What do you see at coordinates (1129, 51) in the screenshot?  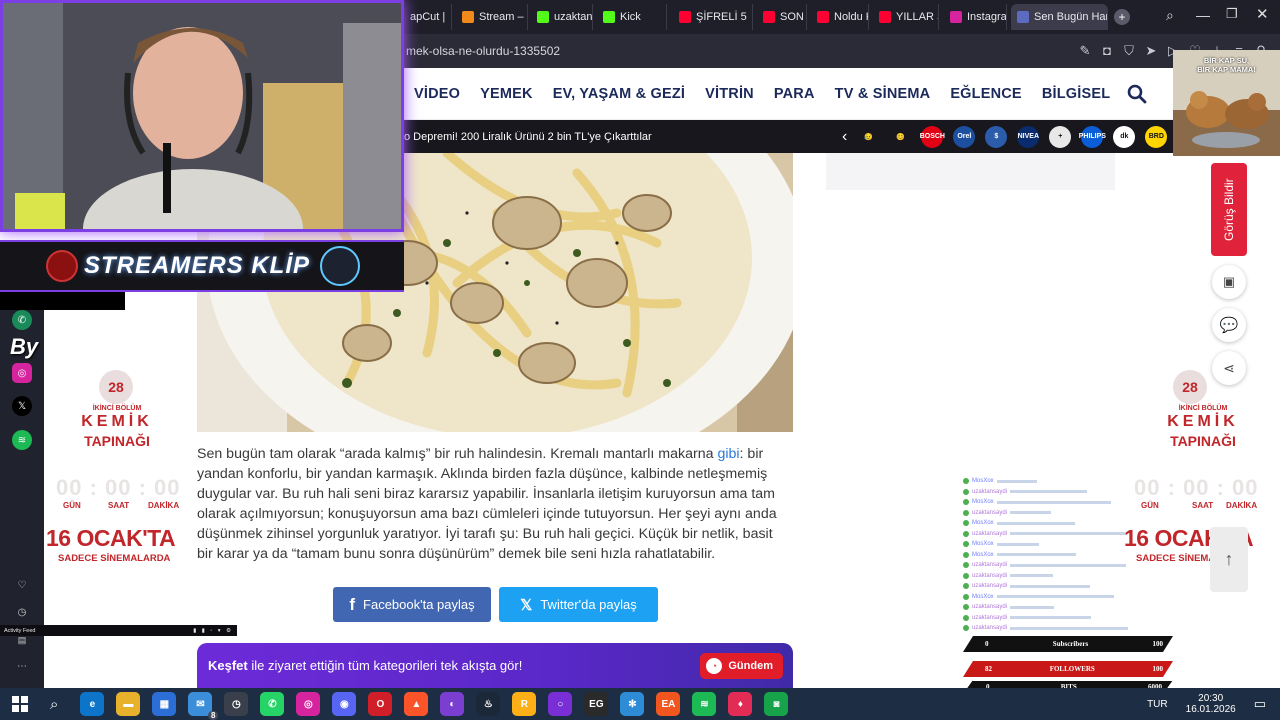 I see `shield-icon: ⛉` at bounding box center [1129, 51].